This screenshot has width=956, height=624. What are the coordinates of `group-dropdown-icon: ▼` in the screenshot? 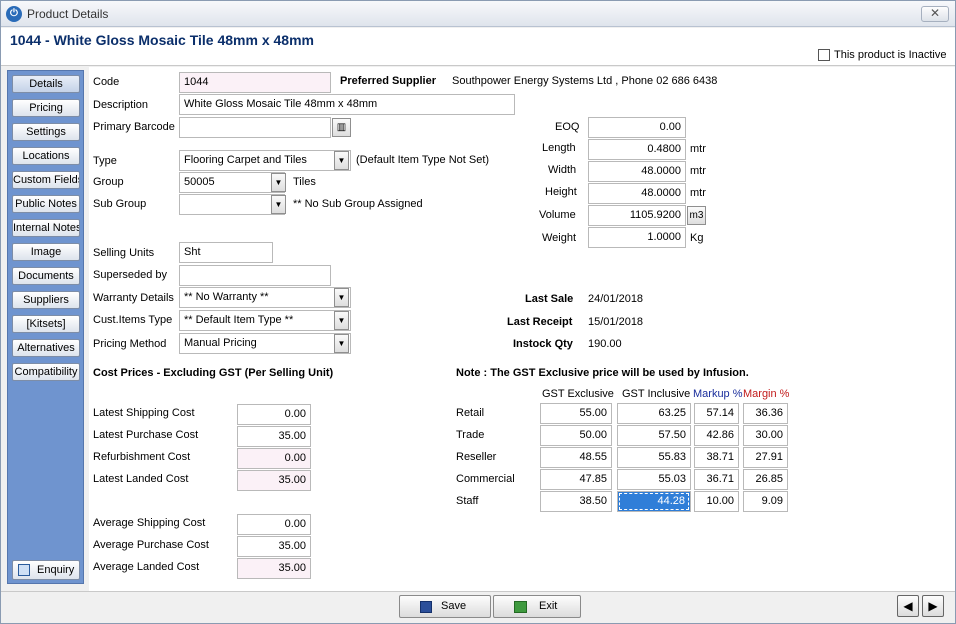 It's located at (278, 182).